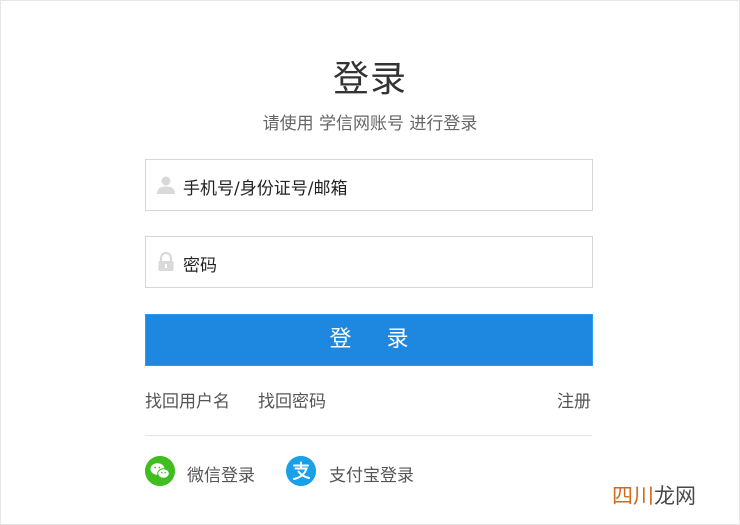 This screenshot has height=525, width=740. I want to click on username-field: 手机号/身份证号/邮箱, so click(369, 185).